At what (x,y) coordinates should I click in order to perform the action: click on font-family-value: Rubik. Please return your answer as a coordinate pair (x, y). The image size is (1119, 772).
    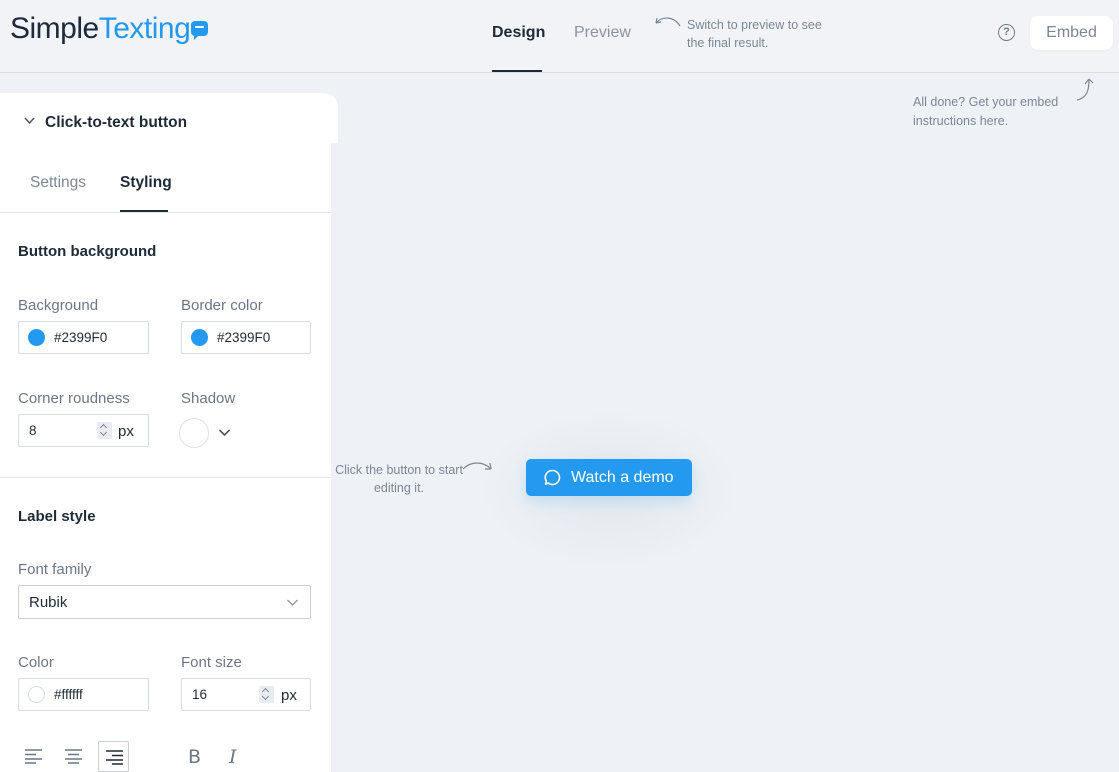
    Looking at the image, I should click on (48, 602).